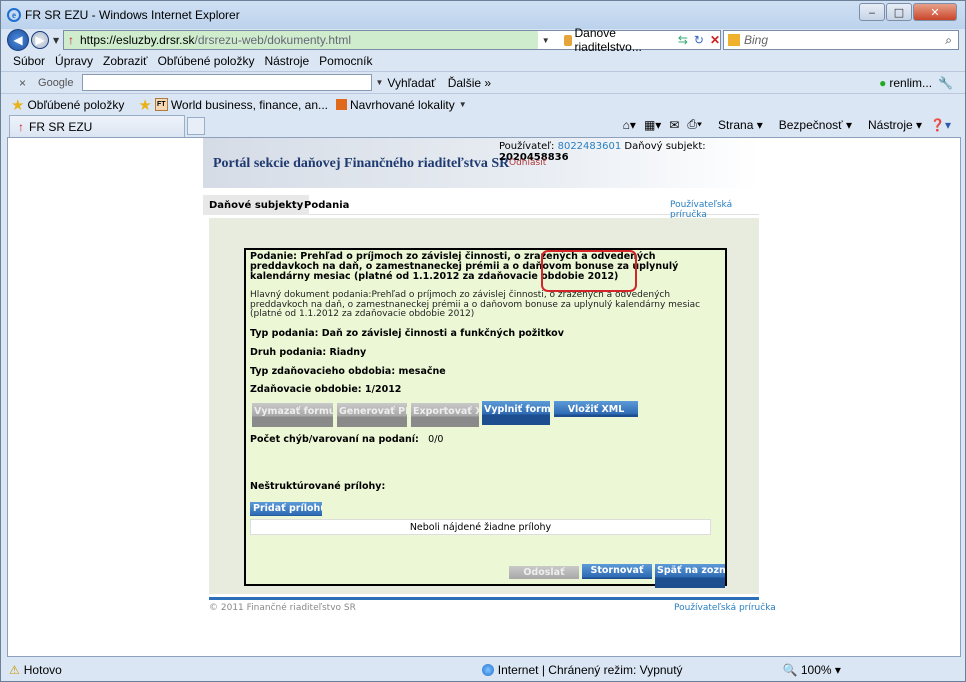 This screenshot has width=966, height=682. I want to click on page-icon: ↑, so click(71, 40).